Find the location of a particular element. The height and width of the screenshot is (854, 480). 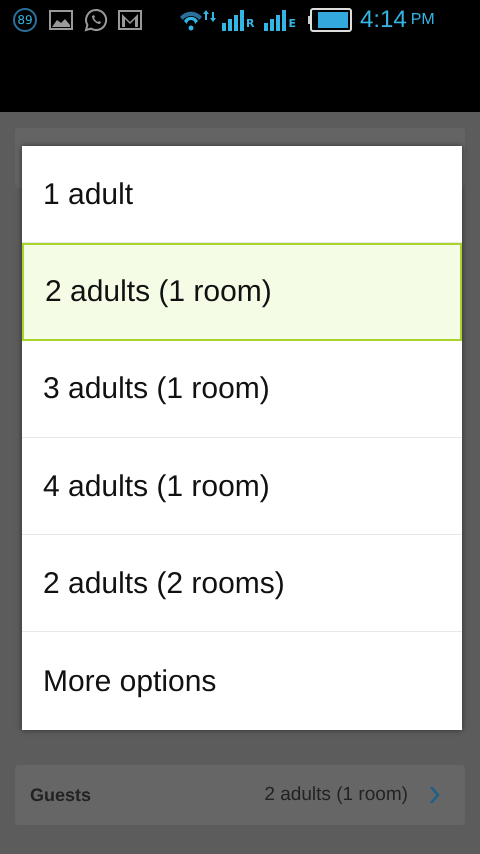

mail-icon is located at coordinates (130, 20).